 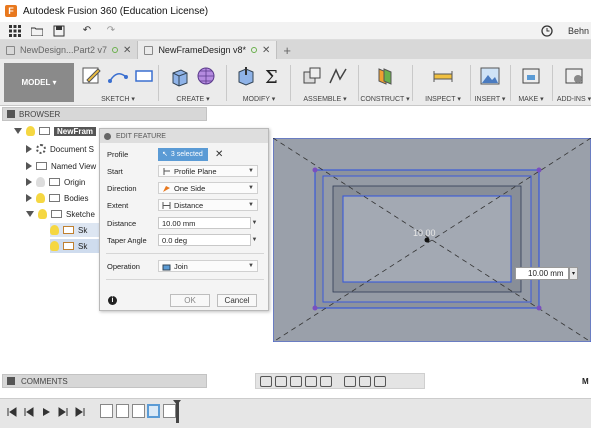 What do you see at coordinates (193, 82) in the screenshot?
I see `create-group: CREATE ▾` at bounding box center [193, 82].